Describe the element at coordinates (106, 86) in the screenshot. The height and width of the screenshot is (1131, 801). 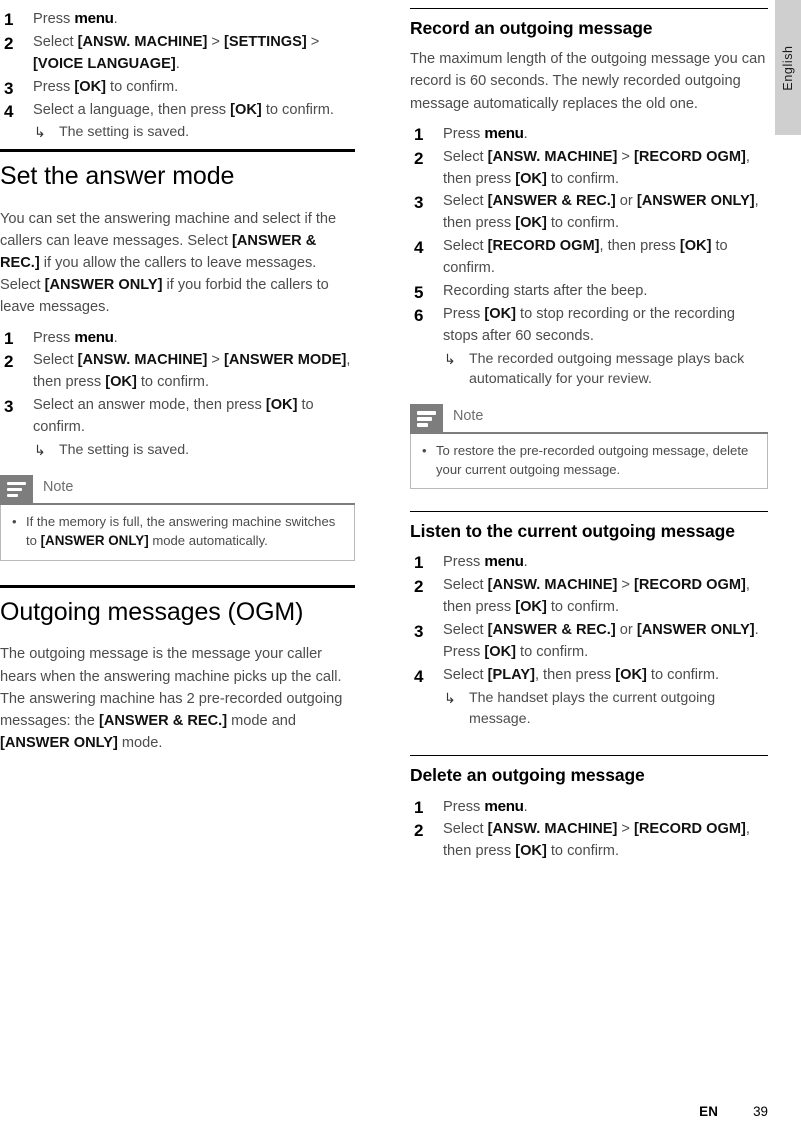
I see `step-text: Press [OK] to confirm.` at that location.